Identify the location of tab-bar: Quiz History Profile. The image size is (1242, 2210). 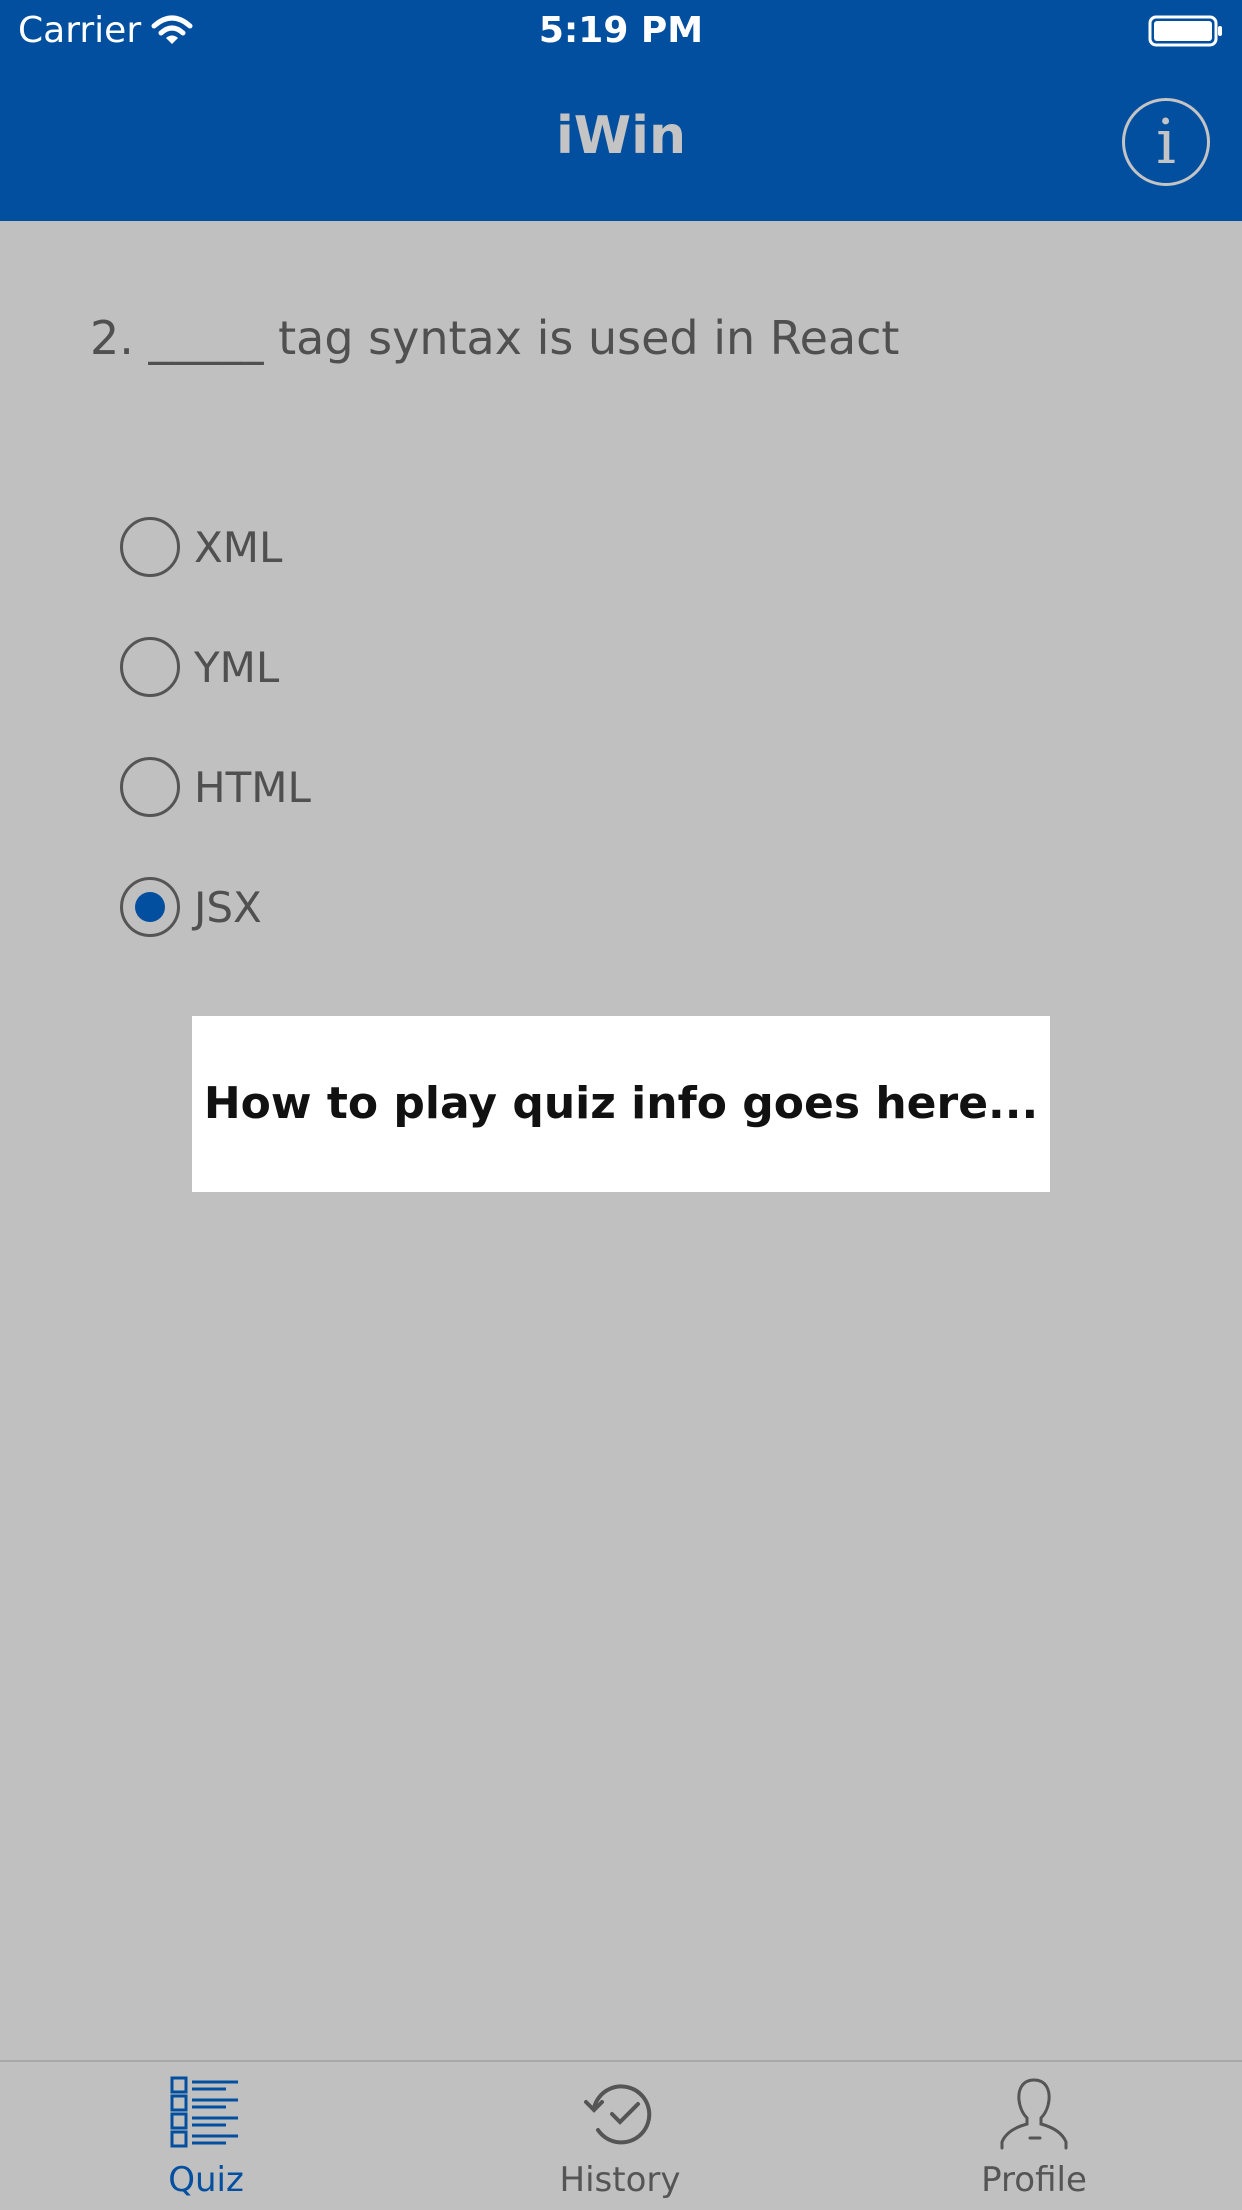
(621, 2135).